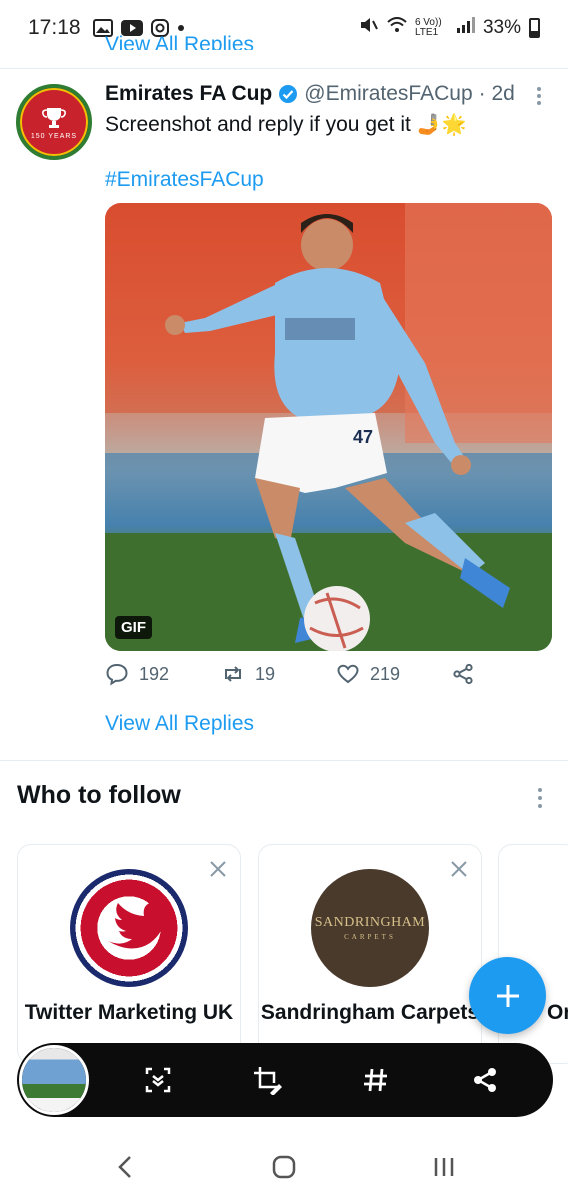  What do you see at coordinates (449, 28) in the screenshot?
I see `status-right-group: 6 Vo)) LTE1 33%` at bounding box center [449, 28].